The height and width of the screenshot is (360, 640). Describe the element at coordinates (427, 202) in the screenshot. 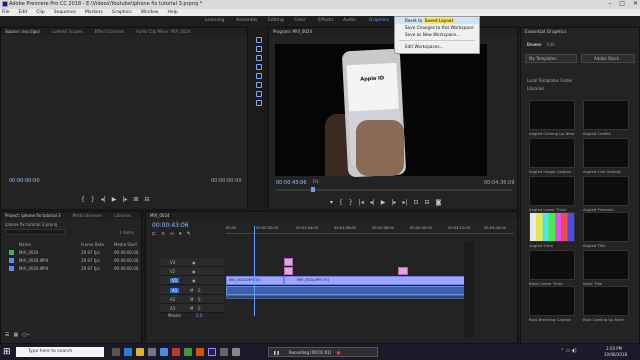

I see `extract-icon: ⊟` at that location.